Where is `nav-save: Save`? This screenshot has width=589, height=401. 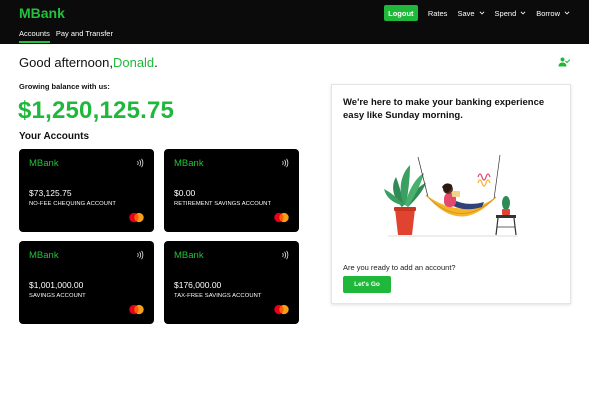
nav-save: Save is located at coordinates (470, 13).